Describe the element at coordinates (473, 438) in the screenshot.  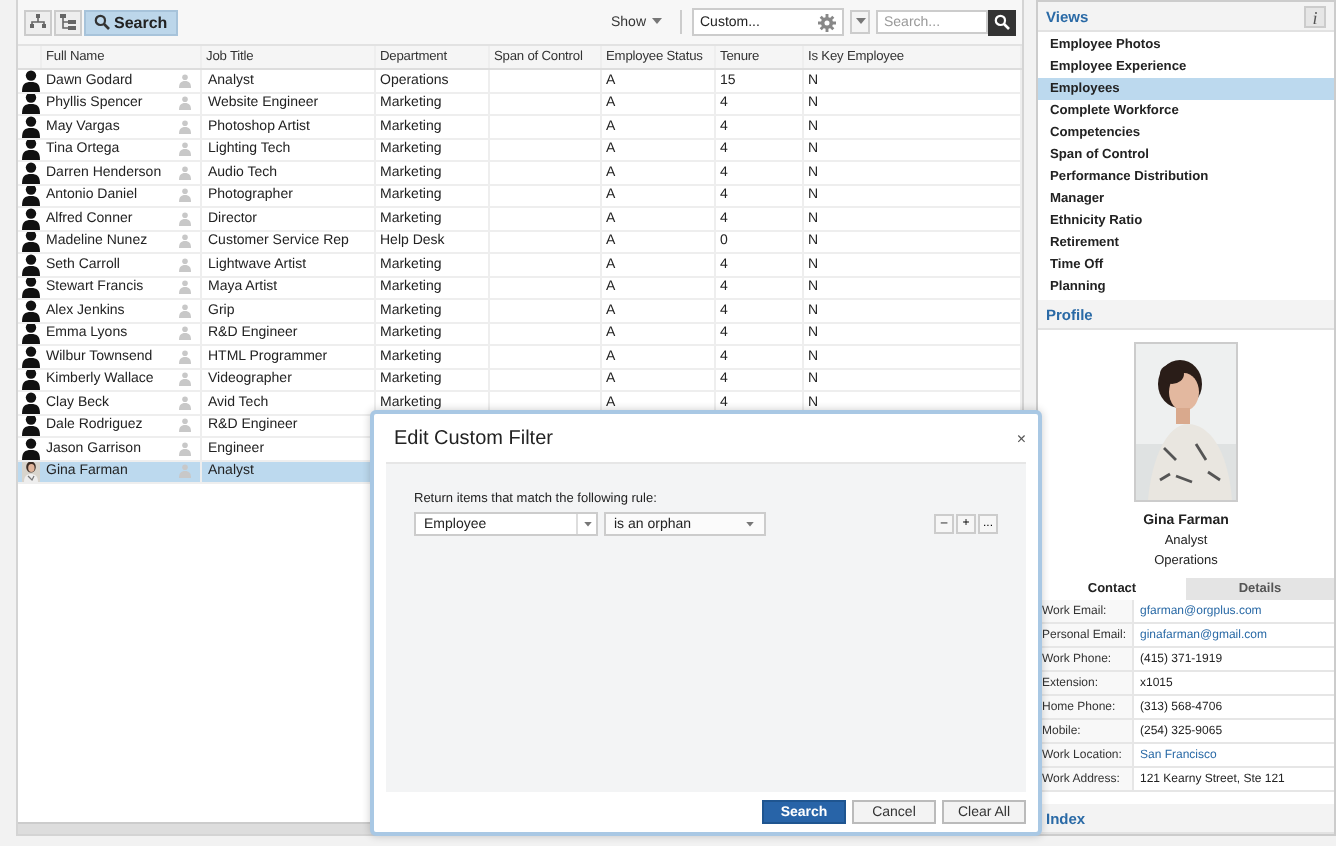
I see `dialog-title: Edit Custom Filter` at that location.